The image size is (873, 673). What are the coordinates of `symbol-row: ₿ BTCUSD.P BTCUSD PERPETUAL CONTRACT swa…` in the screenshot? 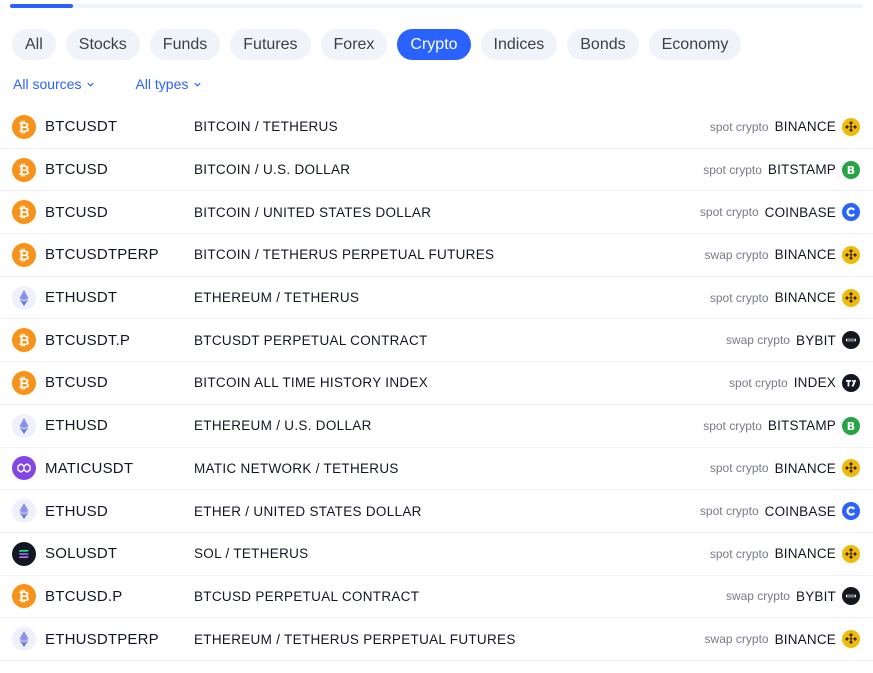 It's located at (436, 597).